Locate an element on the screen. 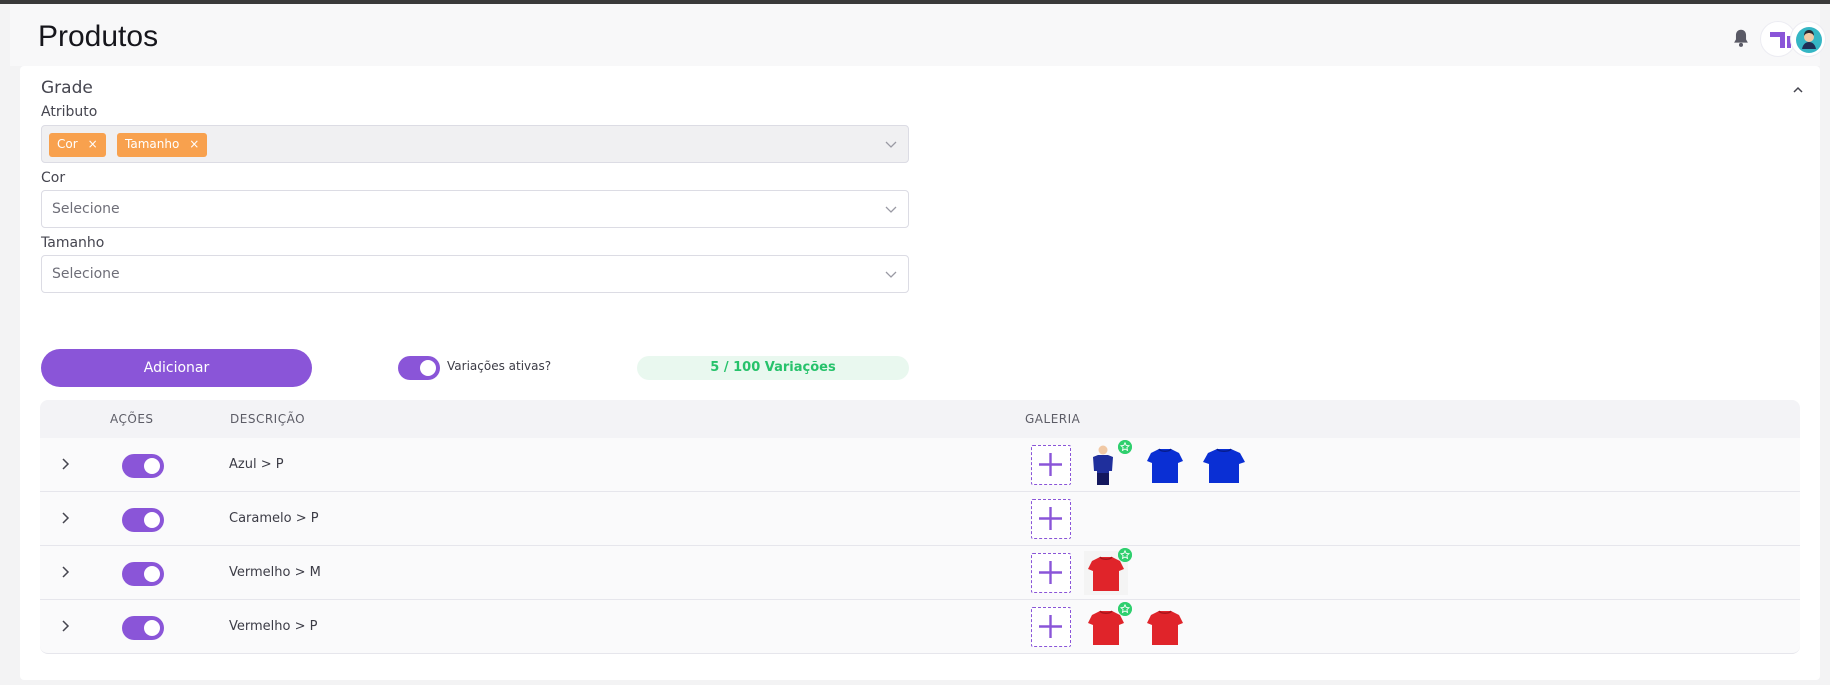 The image size is (1830, 685). variations-count-badge: 5 / 100 Variações is located at coordinates (773, 368).